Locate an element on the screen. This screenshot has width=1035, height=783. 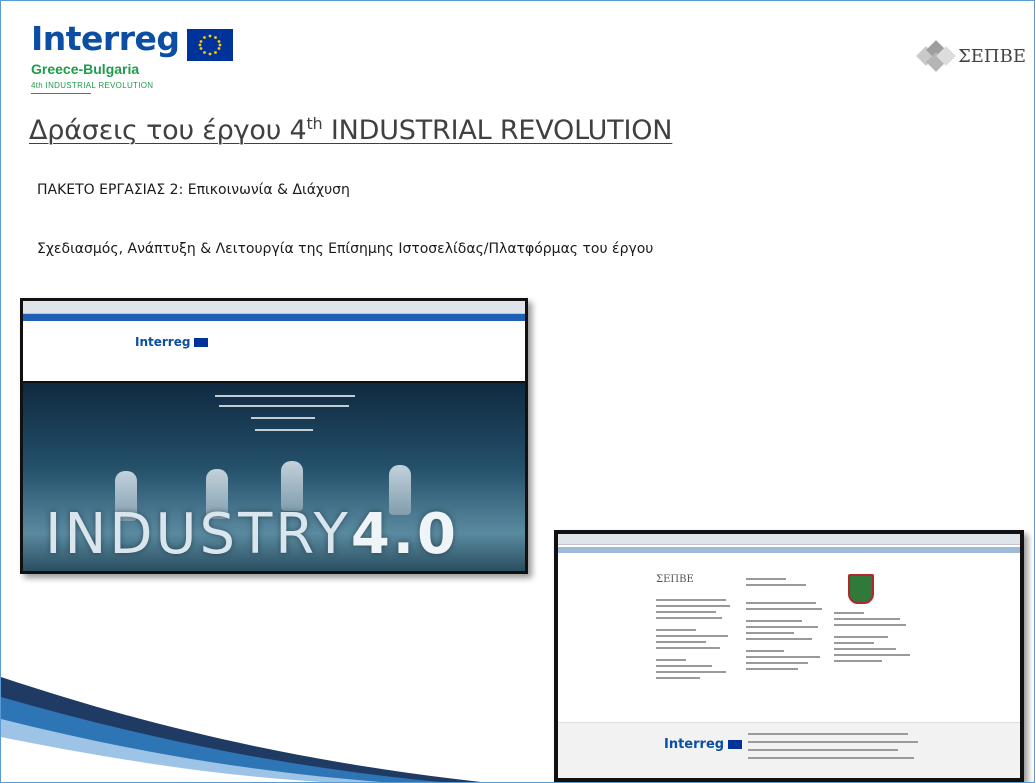
work-package-heading: ΠΑΚΕΤΟ ΕΡΓΑΣΙΑΣ 2: Επικοινωνία & Διάχυση is located at coordinates (193, 190).